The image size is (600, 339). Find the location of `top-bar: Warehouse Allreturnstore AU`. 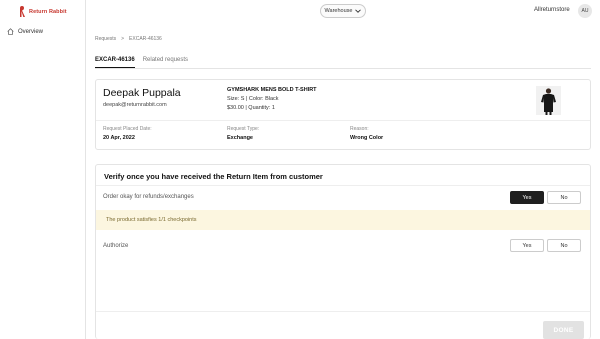

top-bar: Warehouse Allreturnstore AU is located at coordinates (343, 11).